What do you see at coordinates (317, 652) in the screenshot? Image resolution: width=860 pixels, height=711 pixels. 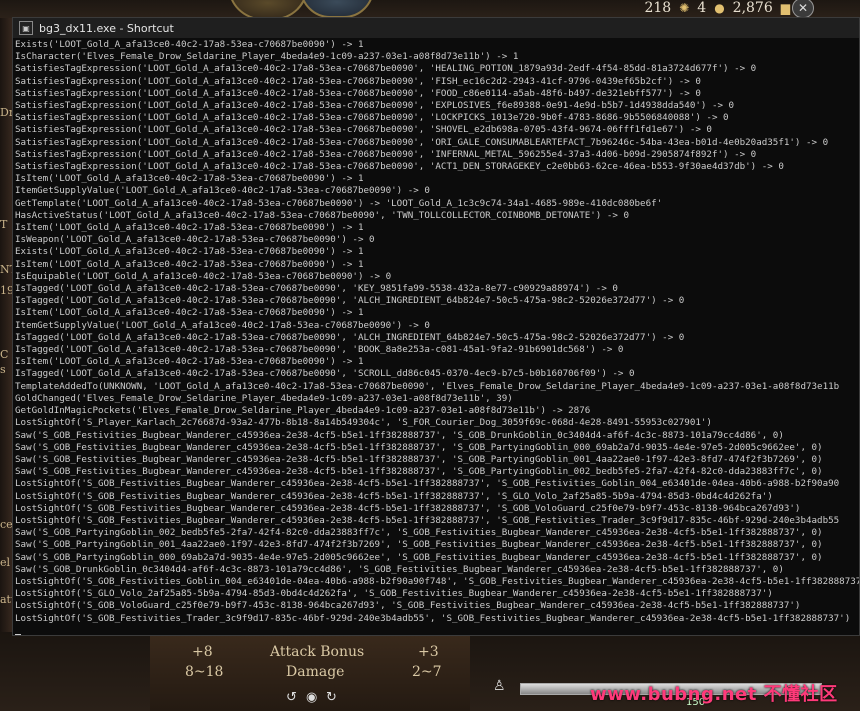 I see `attack-bonus-label: Attack Bonus` at bounding box center [317, 652].